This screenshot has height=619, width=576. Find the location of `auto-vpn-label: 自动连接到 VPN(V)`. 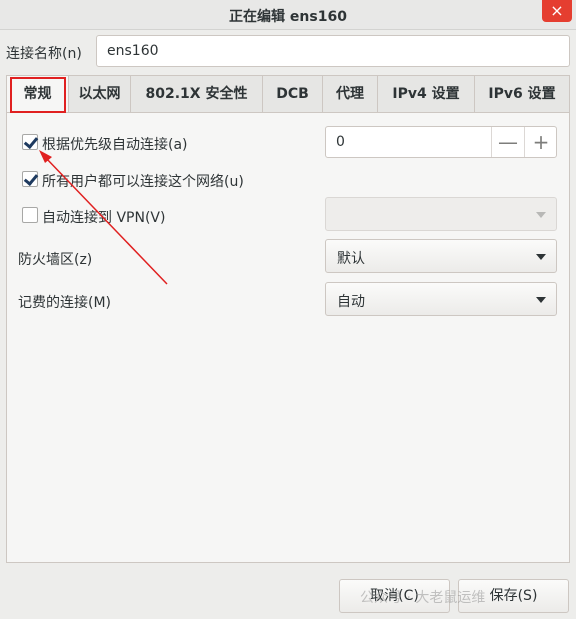

auto-vpn-label: 自动连接到 VPN(V) is located at coordinates (104, 218).